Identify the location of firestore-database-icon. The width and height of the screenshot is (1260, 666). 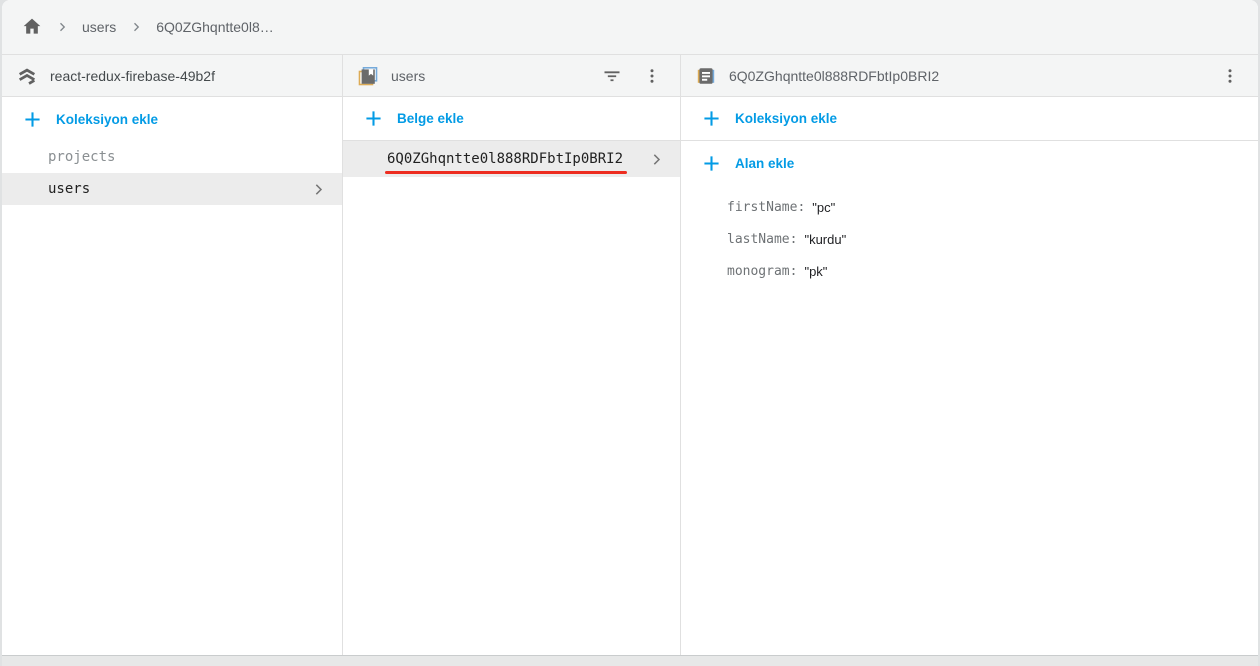
(27, 76).